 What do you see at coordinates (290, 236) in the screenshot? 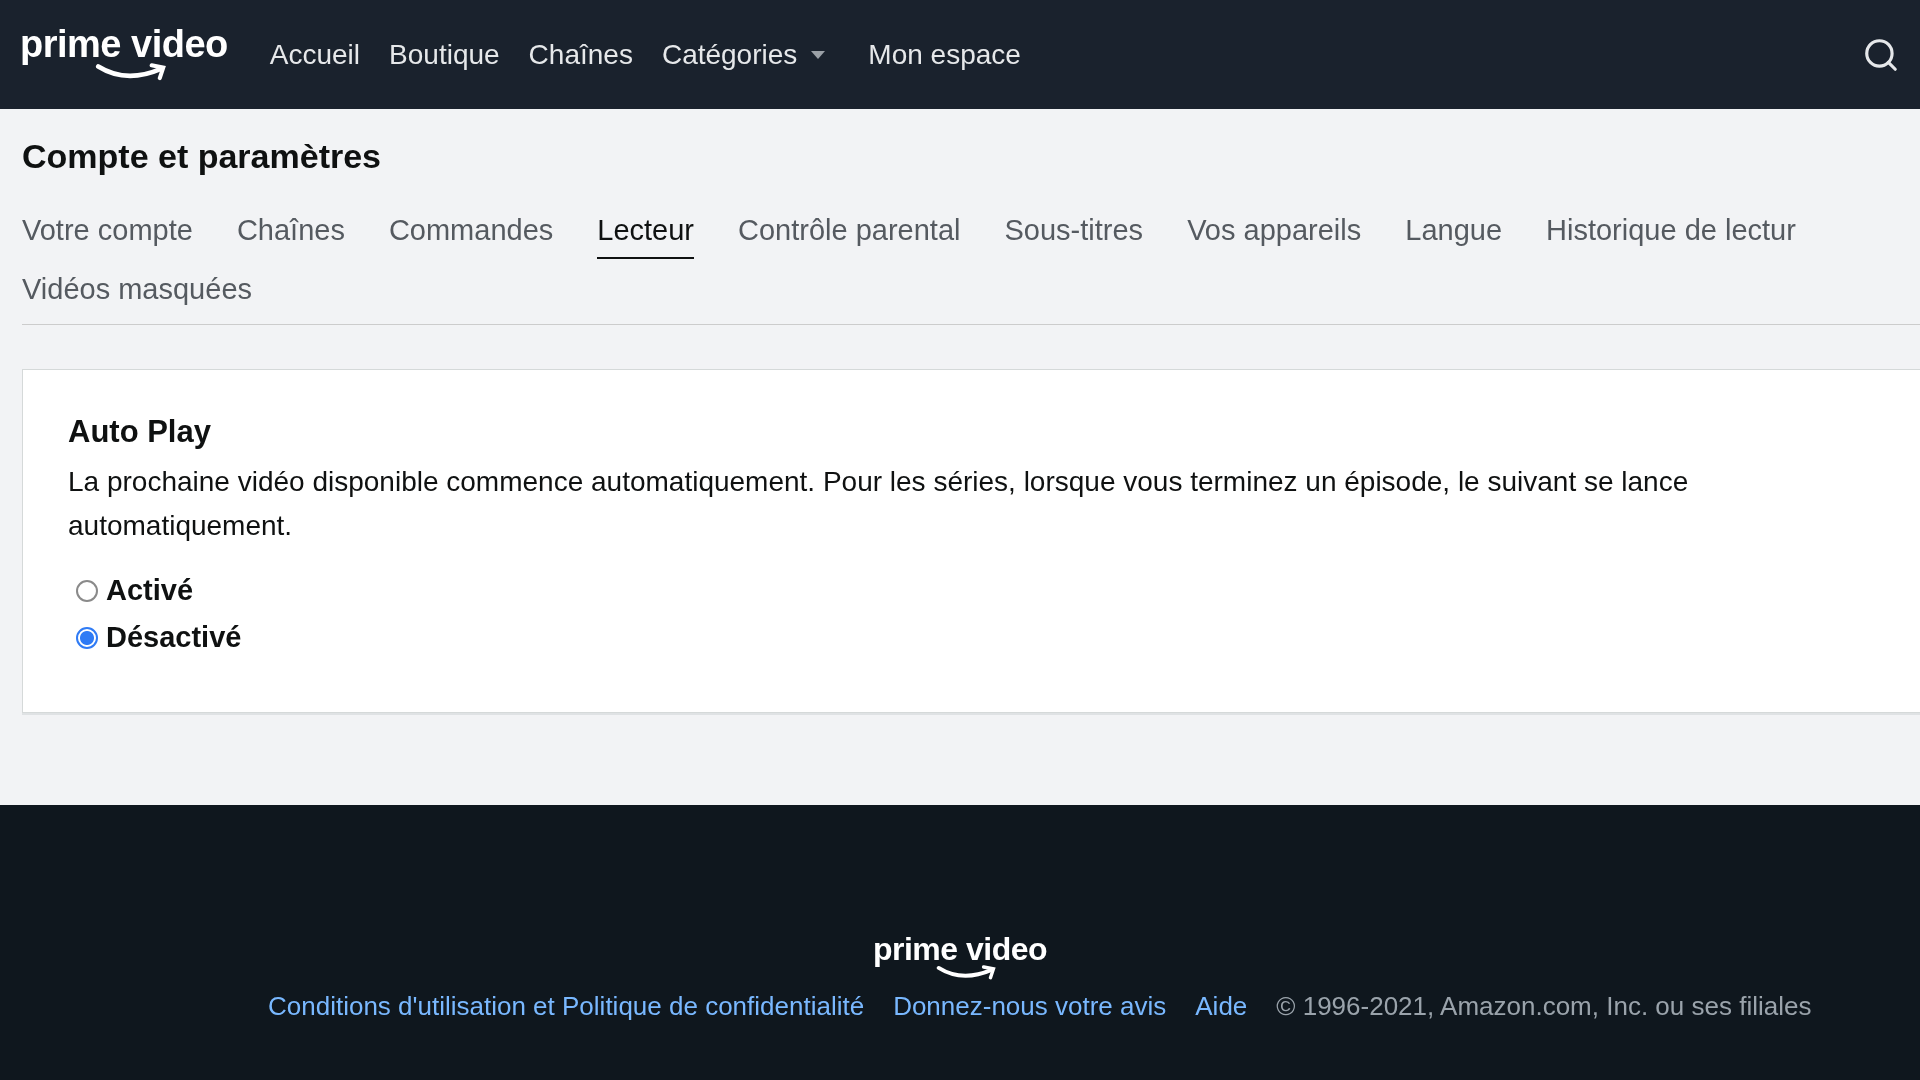
I see `settings-tab: Chaînes` at bounding box center [290, 236].